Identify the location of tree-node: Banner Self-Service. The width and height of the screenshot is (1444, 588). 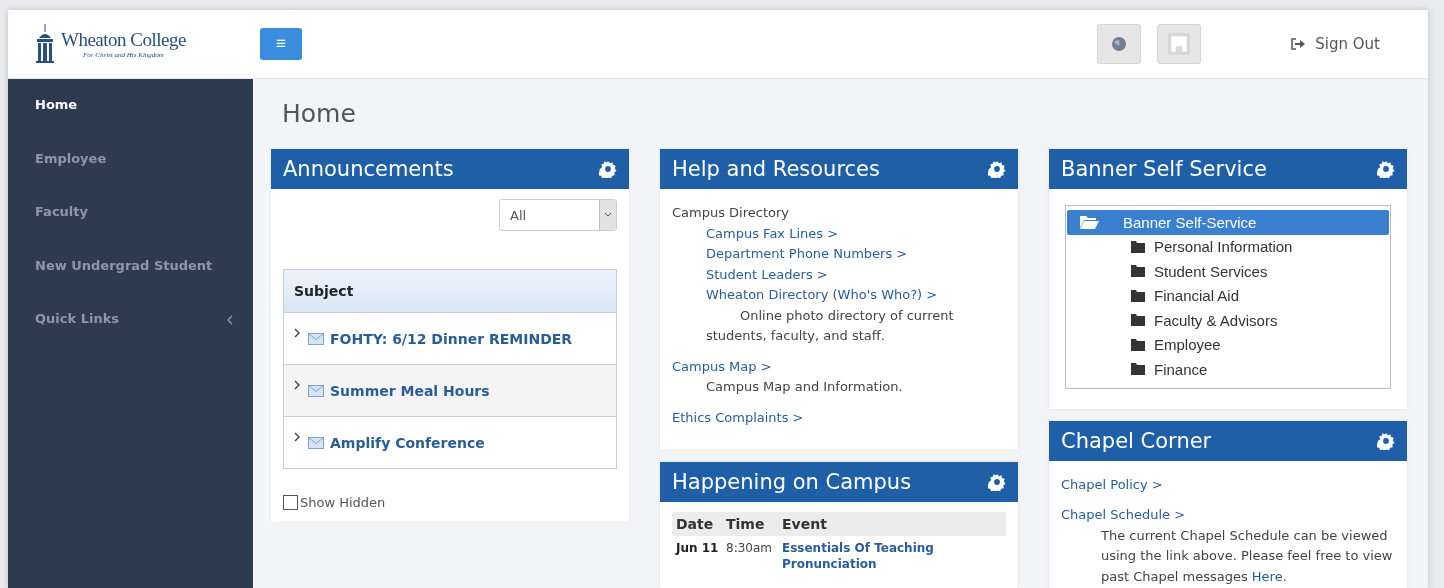
(1228, 222).